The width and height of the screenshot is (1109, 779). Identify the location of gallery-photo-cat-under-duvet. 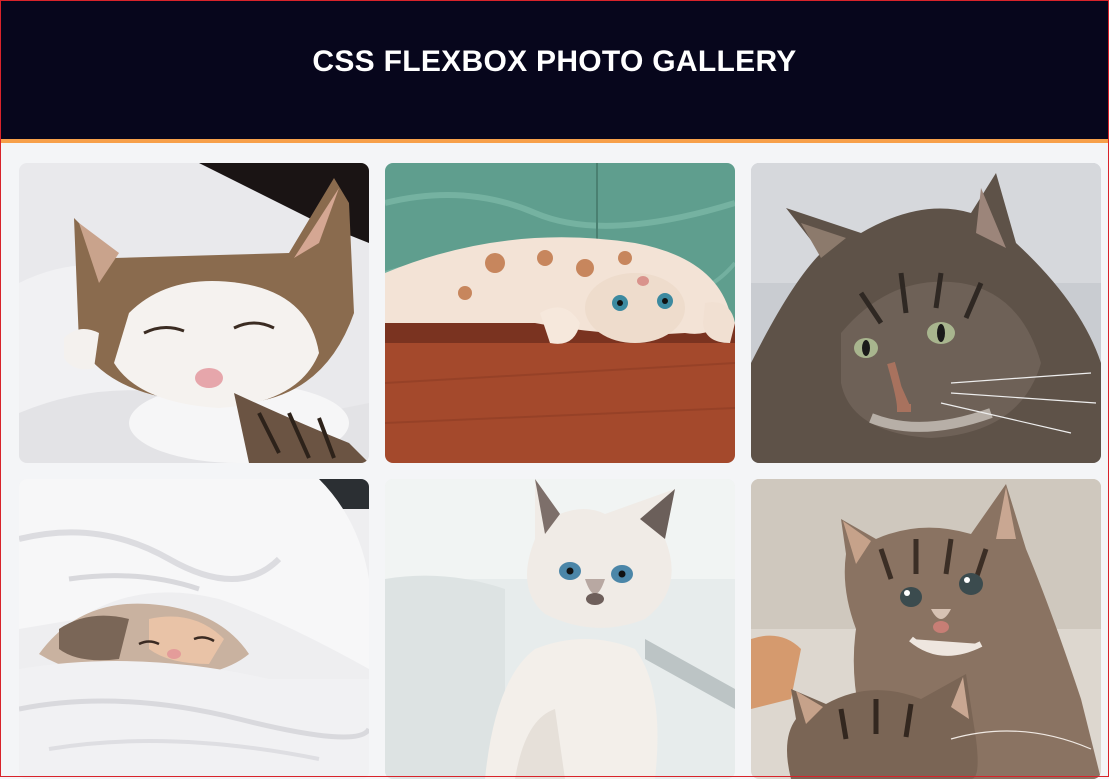
(194, 629).